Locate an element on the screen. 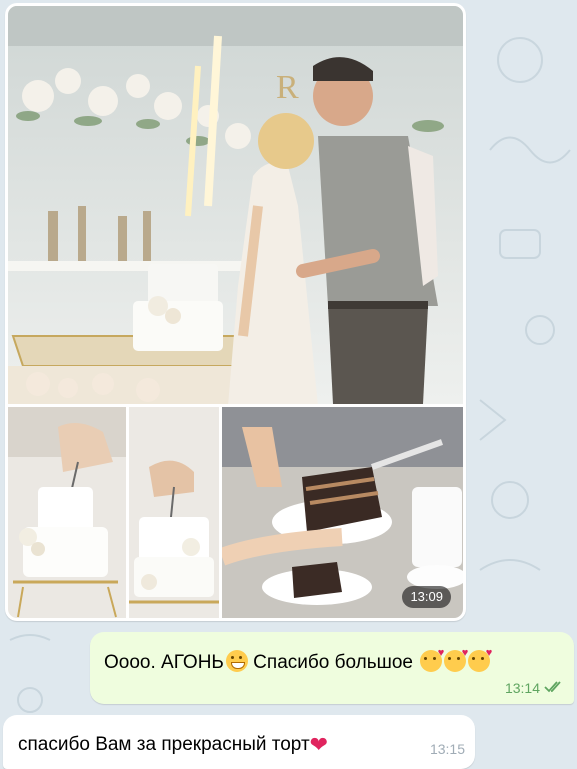 The height and width of the screenshot is (769, 577). outgoing-message-text: Оооо. АГОНЬ Спасибо большое is located at coordinates (298, 660).